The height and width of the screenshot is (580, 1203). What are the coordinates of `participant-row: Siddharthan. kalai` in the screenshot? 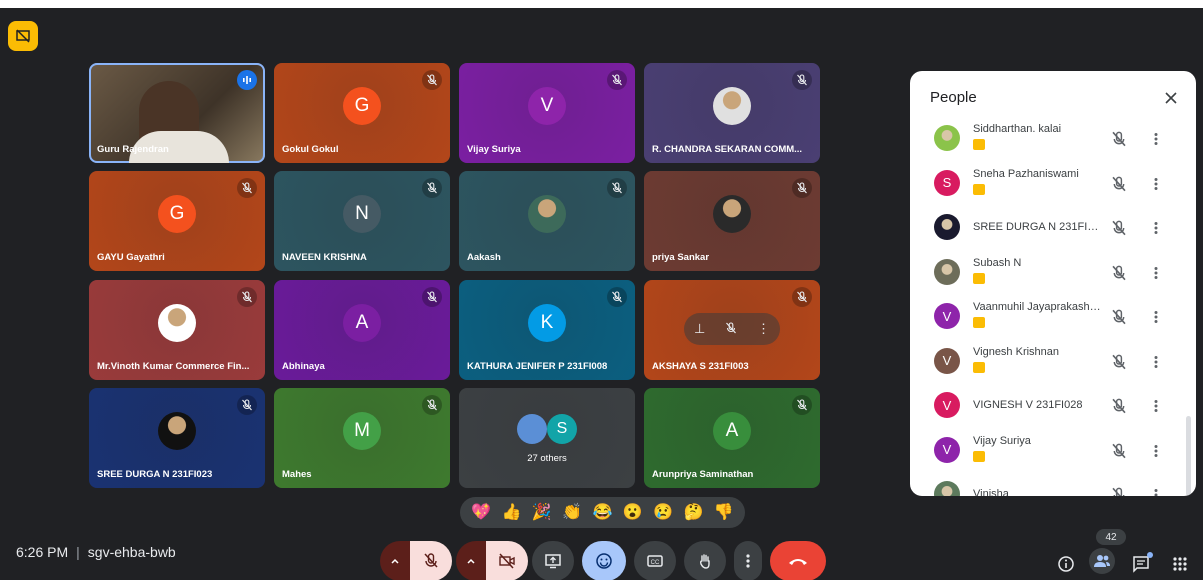 It's located at (1046, 141).